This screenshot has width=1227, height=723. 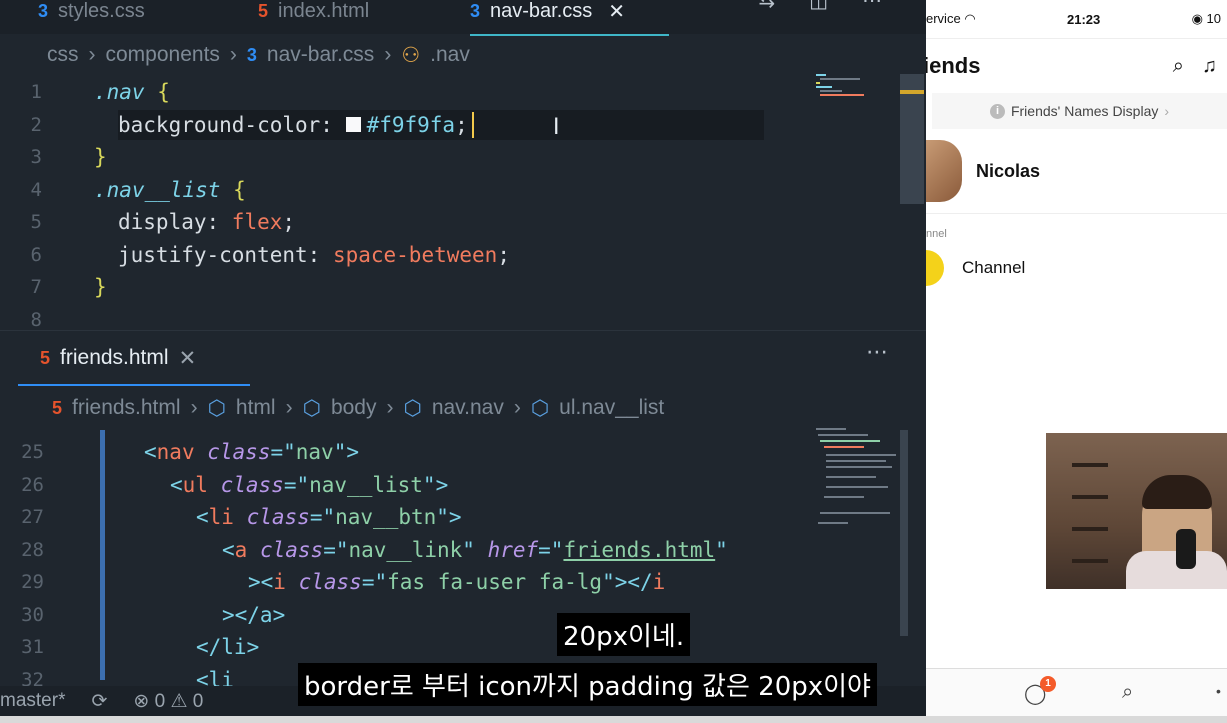 What do you see at coordinates (163, 92) in the screenshot?
I see `brace: {` at bounding box center [163, 92].